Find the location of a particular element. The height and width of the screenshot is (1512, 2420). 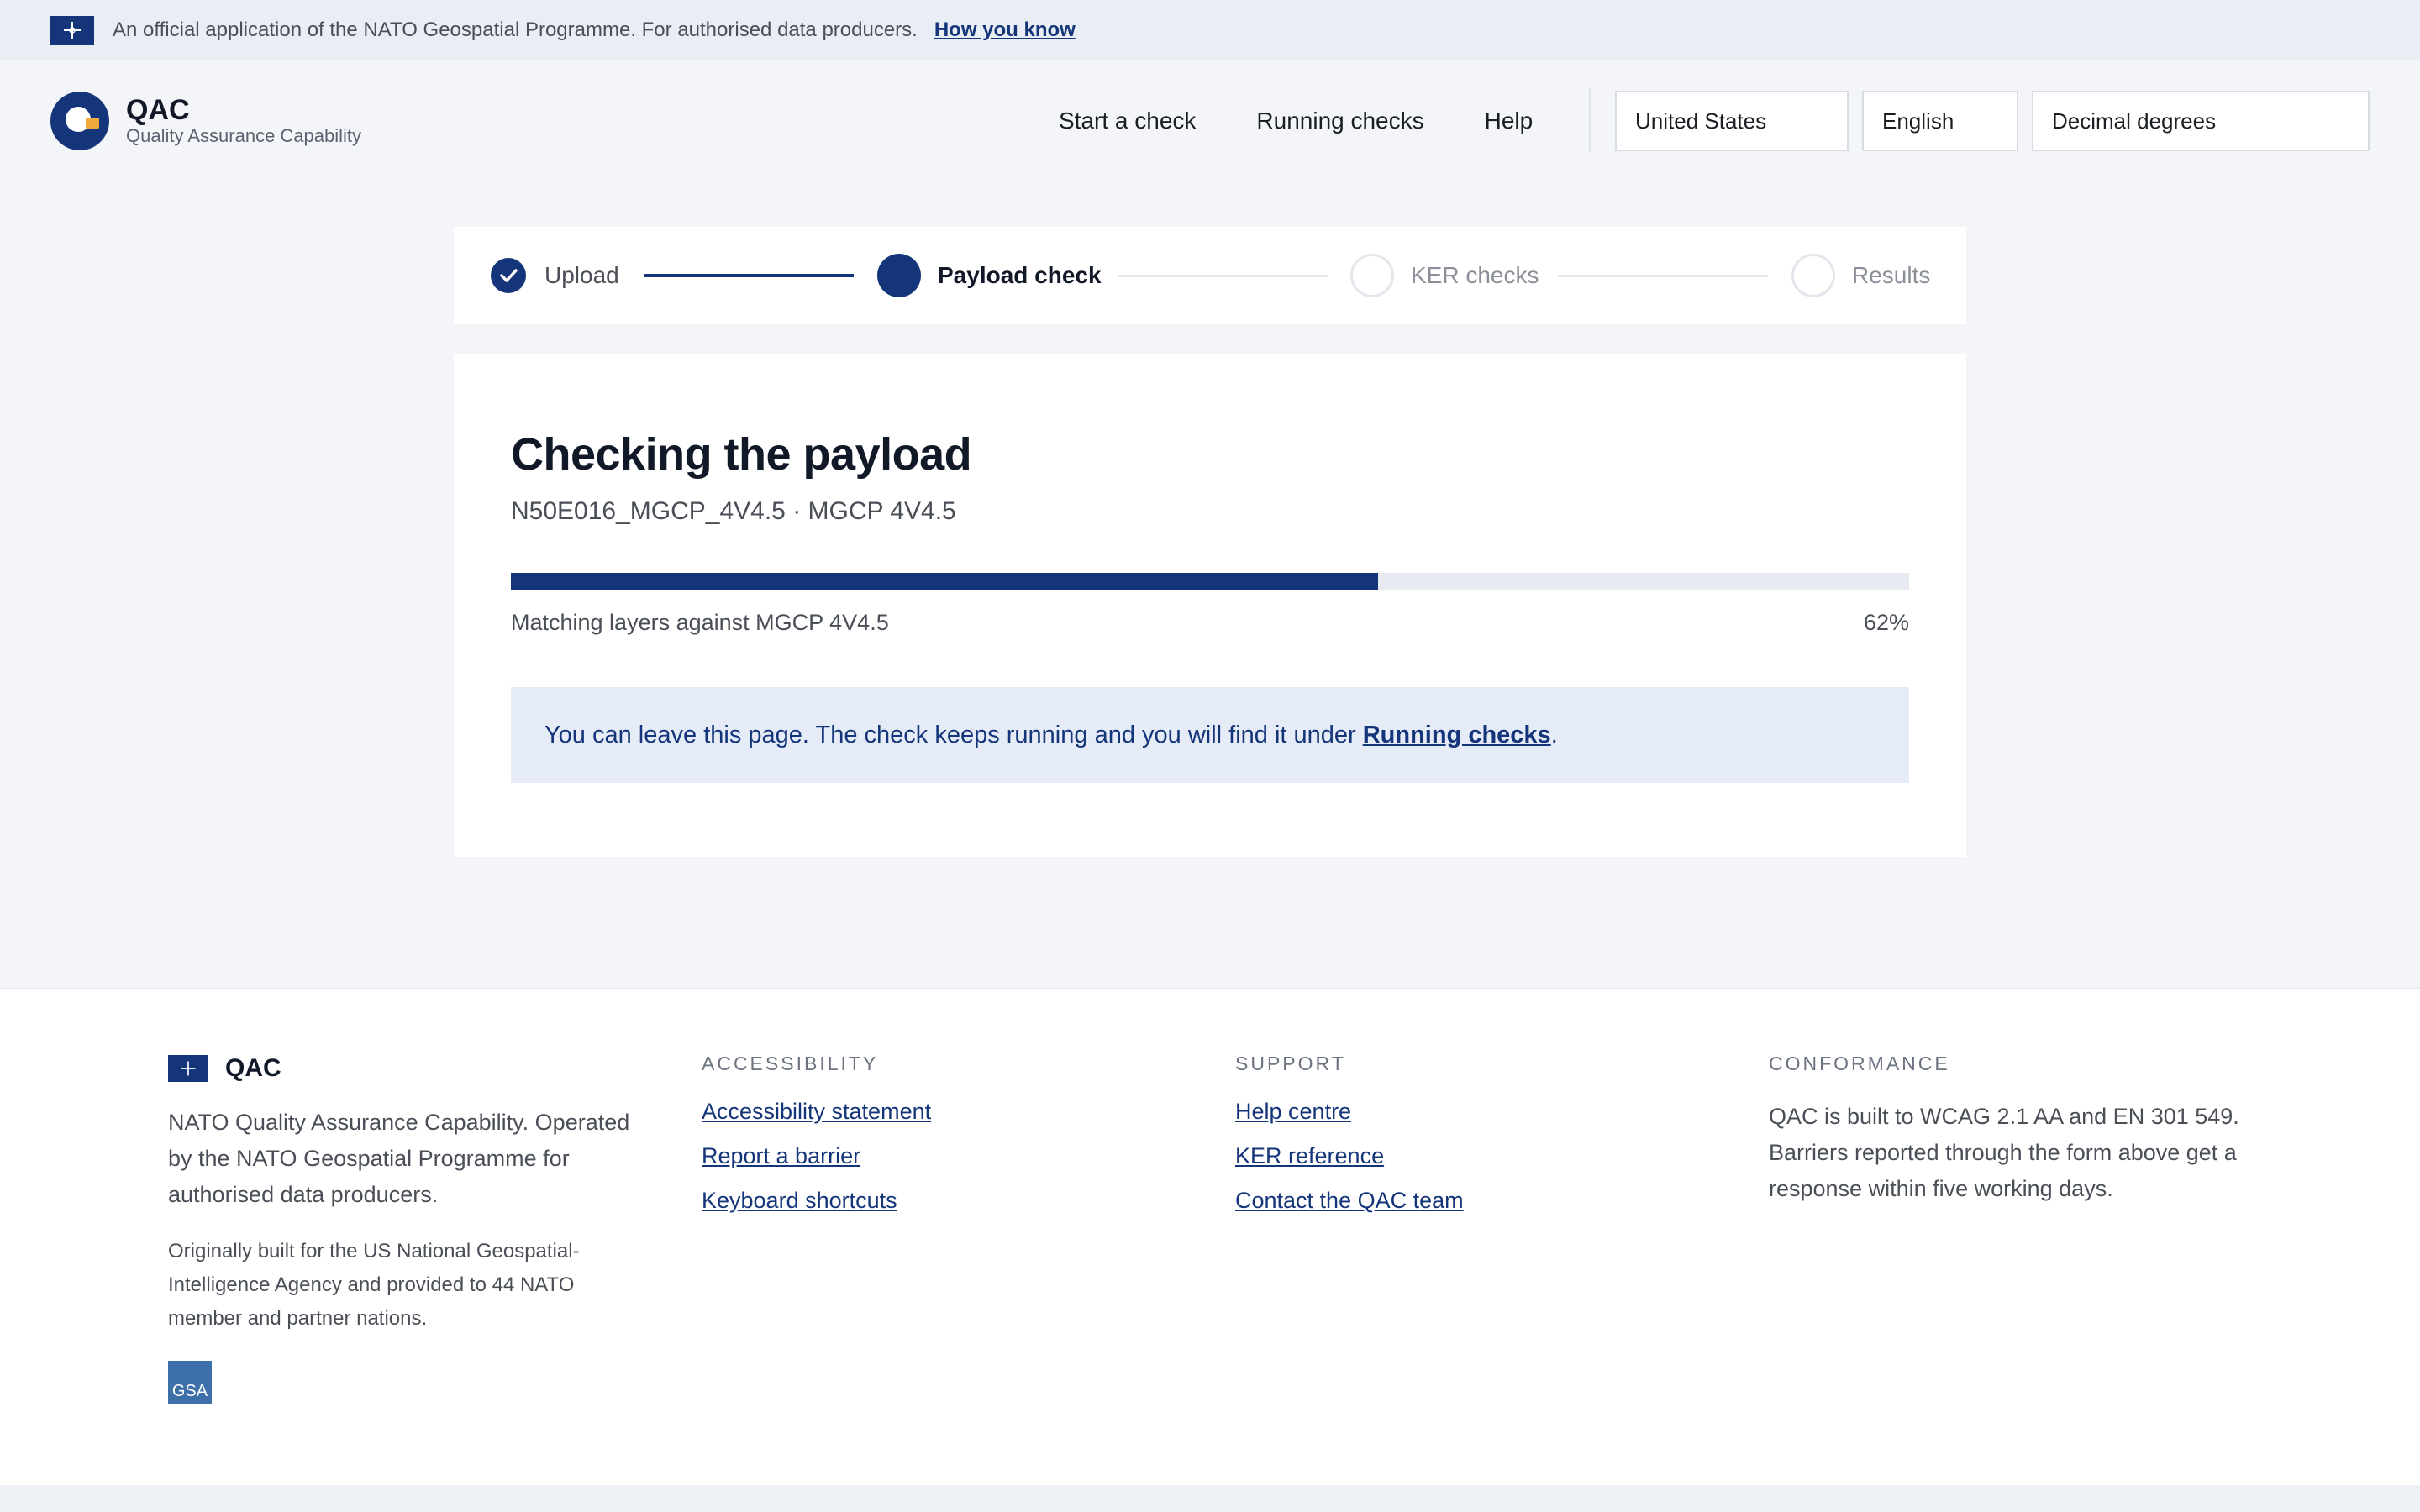

site-logo: QAC Quality Assurance Capability is located at coordinates (206, 120).